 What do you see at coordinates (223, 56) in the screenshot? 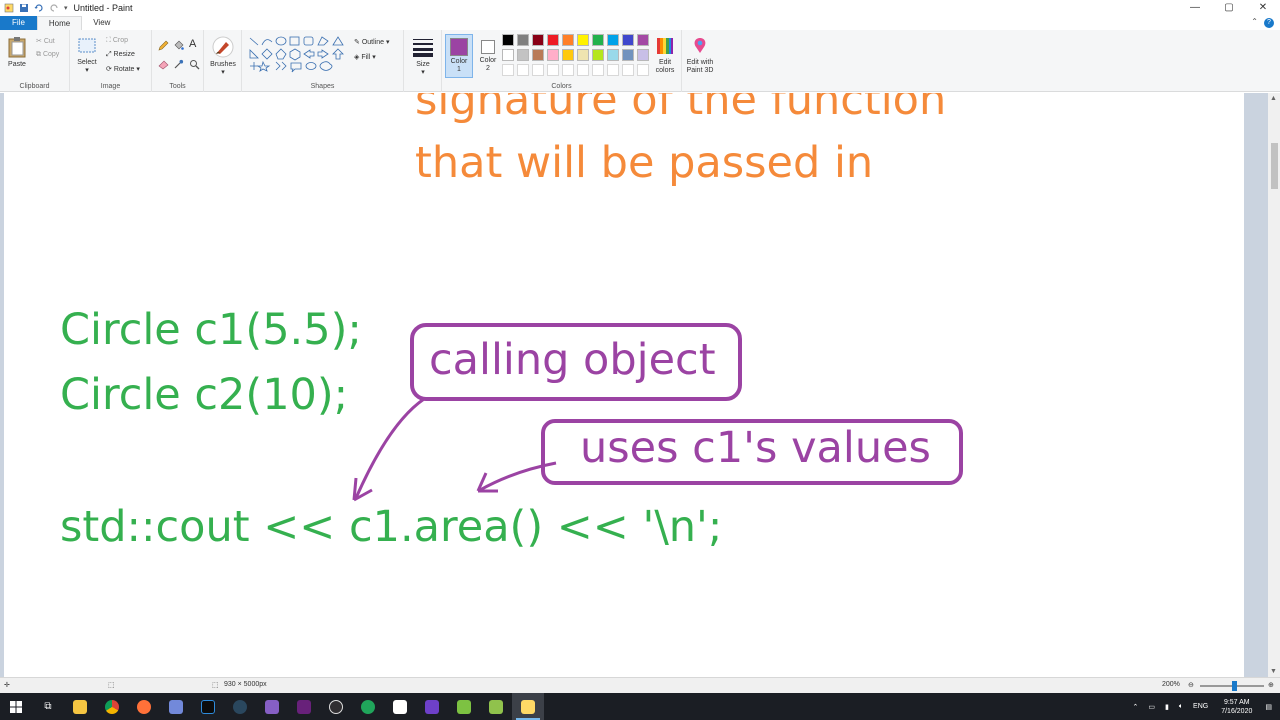
I see `brushes-button: Brushes ▾` at bounding box center [223, 56].